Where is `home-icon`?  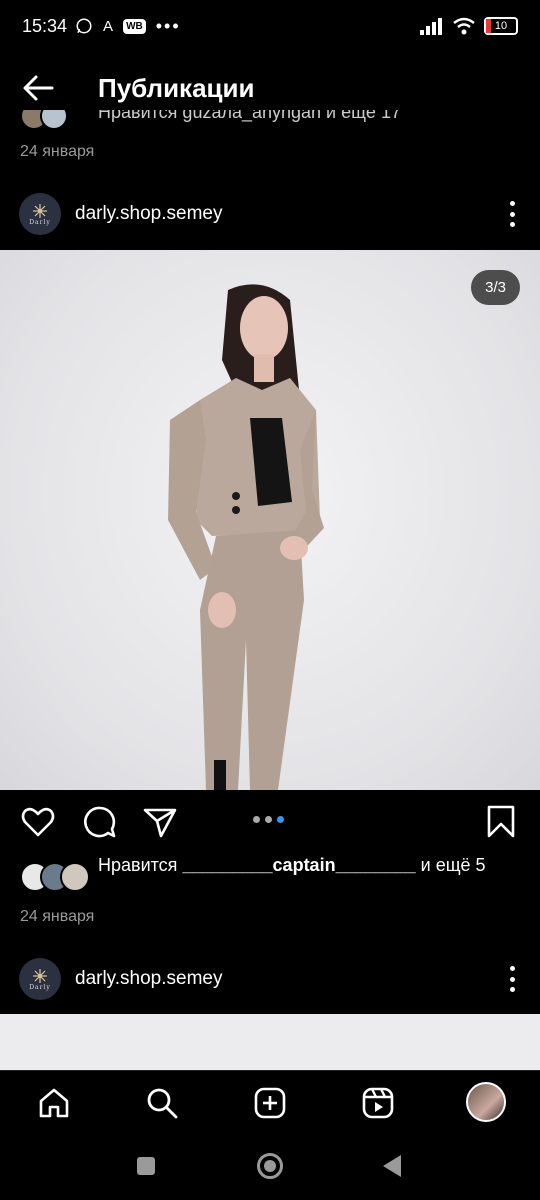 home-icon is located at coordinates (54, 1103).